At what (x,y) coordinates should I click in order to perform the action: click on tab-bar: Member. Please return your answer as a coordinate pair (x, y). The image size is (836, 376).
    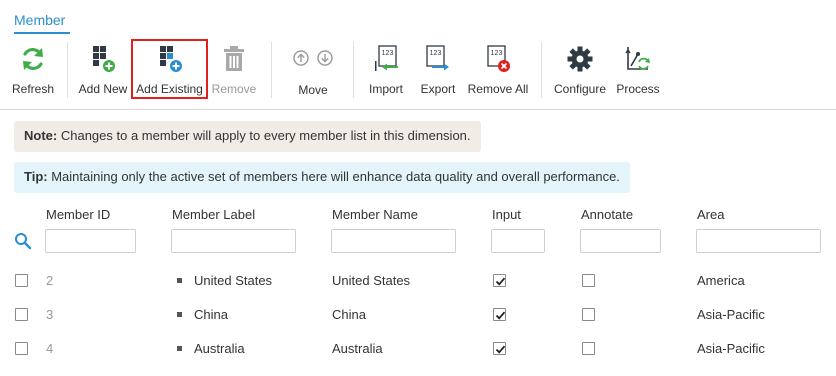
    Looking at the image, I should click on (418, 18).